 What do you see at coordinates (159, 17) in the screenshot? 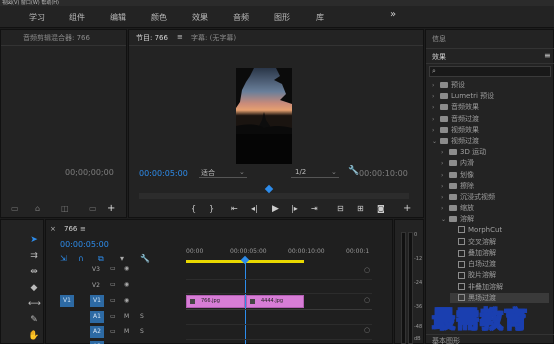
I see `workspace-tab-color: 颜色` at bounding box center [159, 17].